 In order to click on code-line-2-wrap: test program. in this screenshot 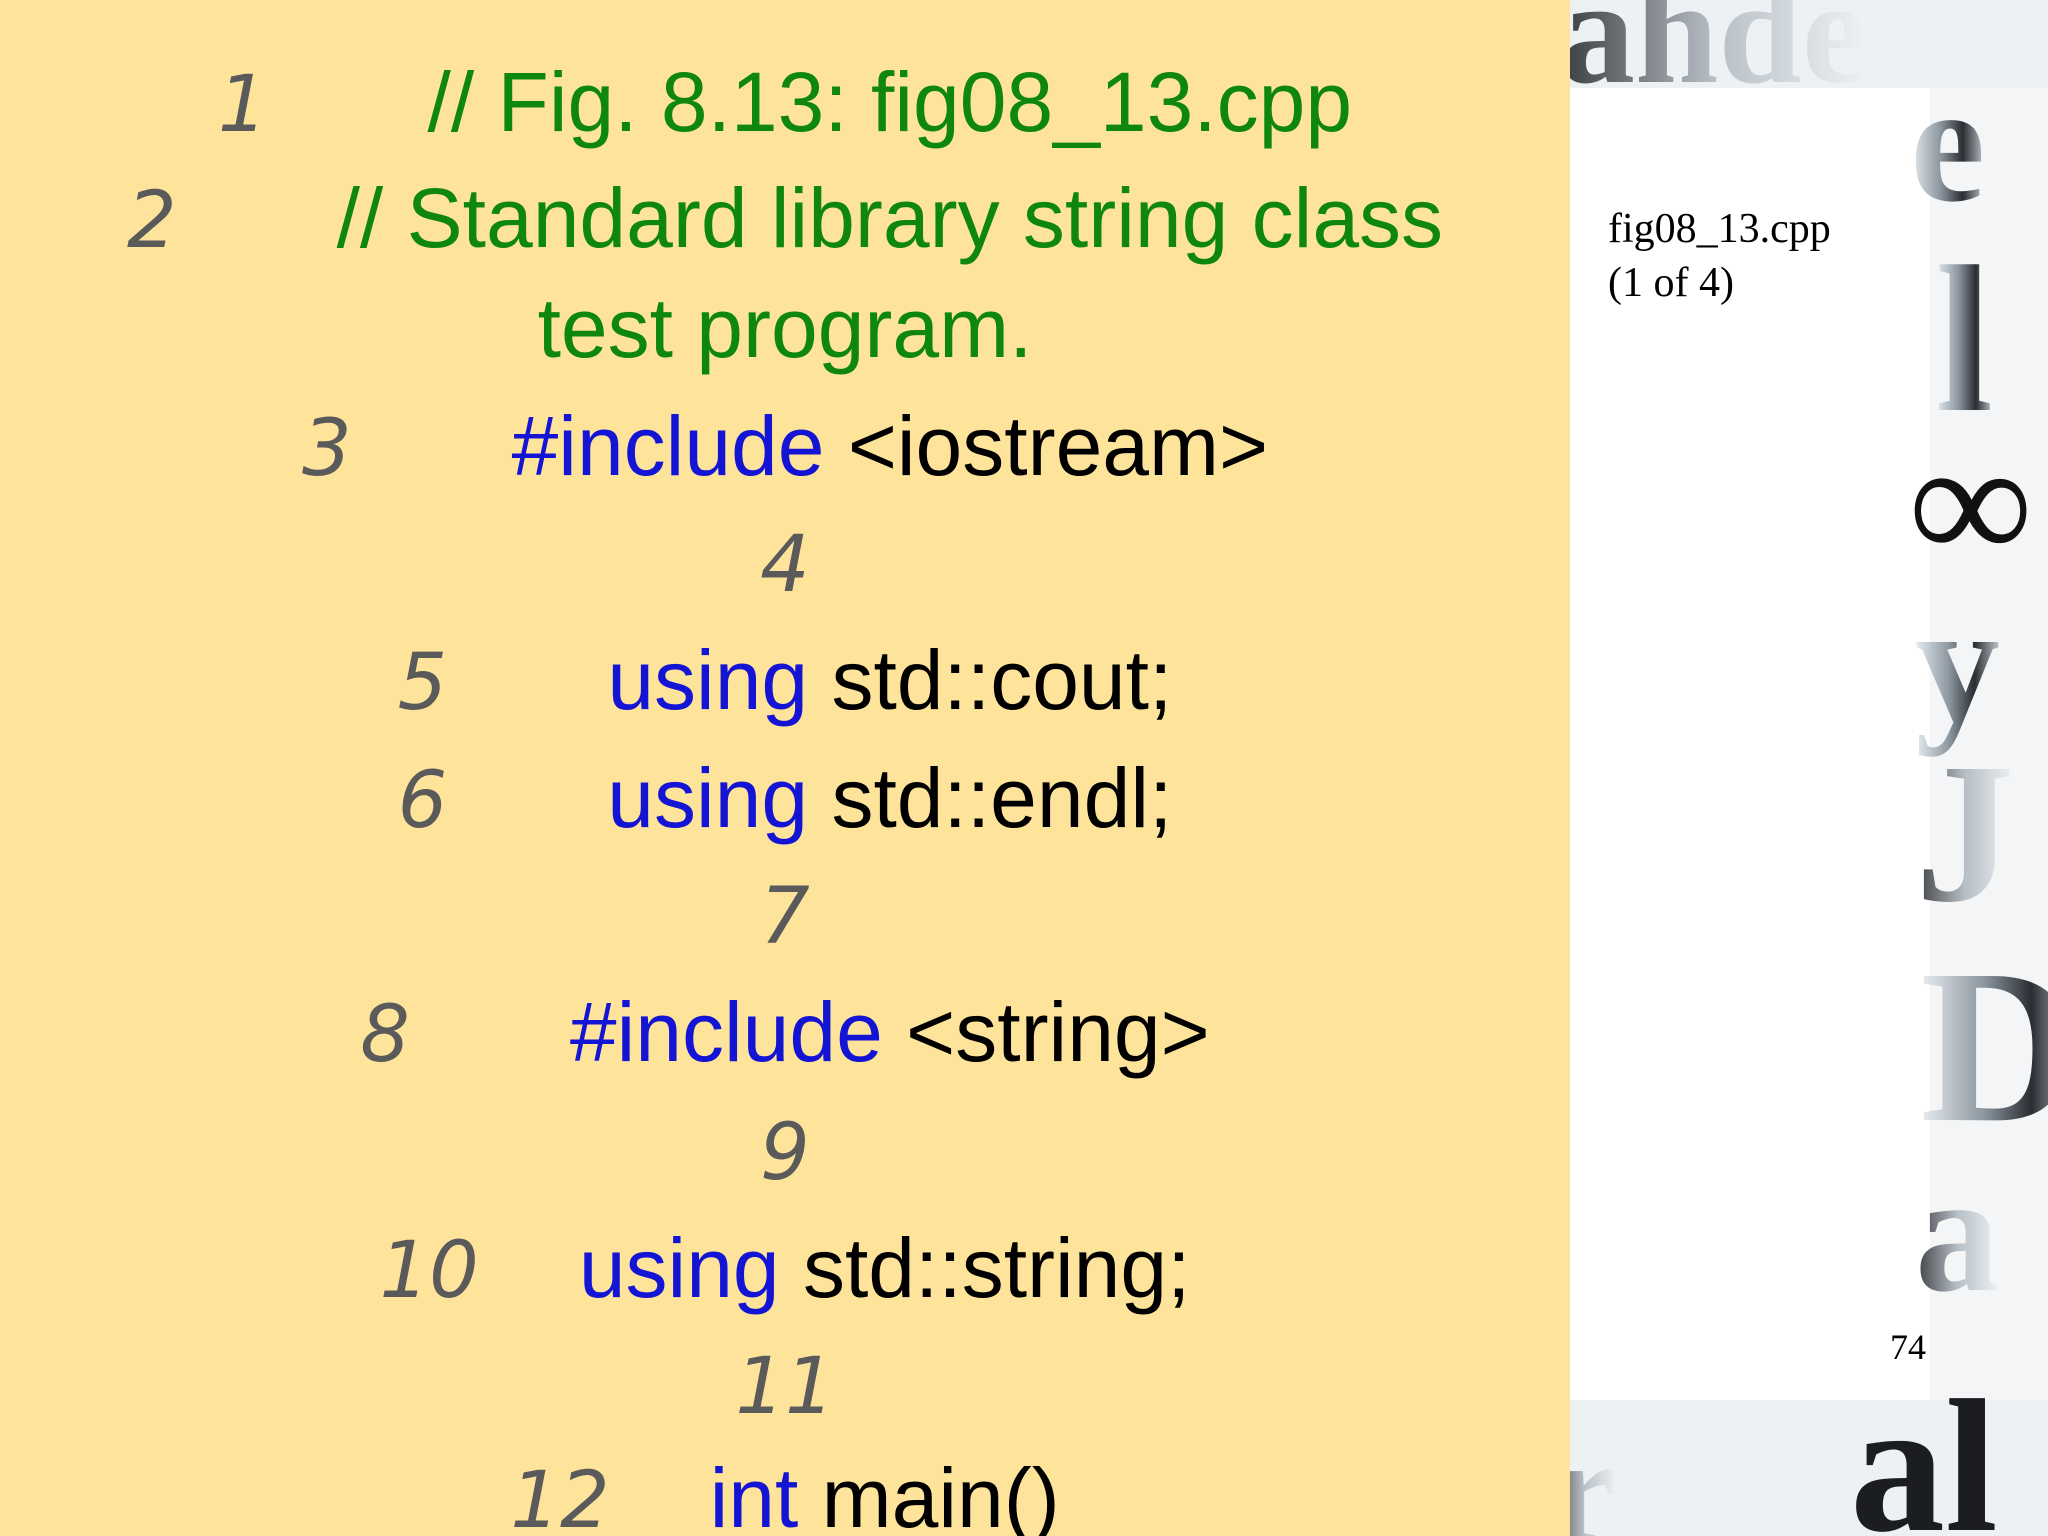, I will do `click(785, 328)`.